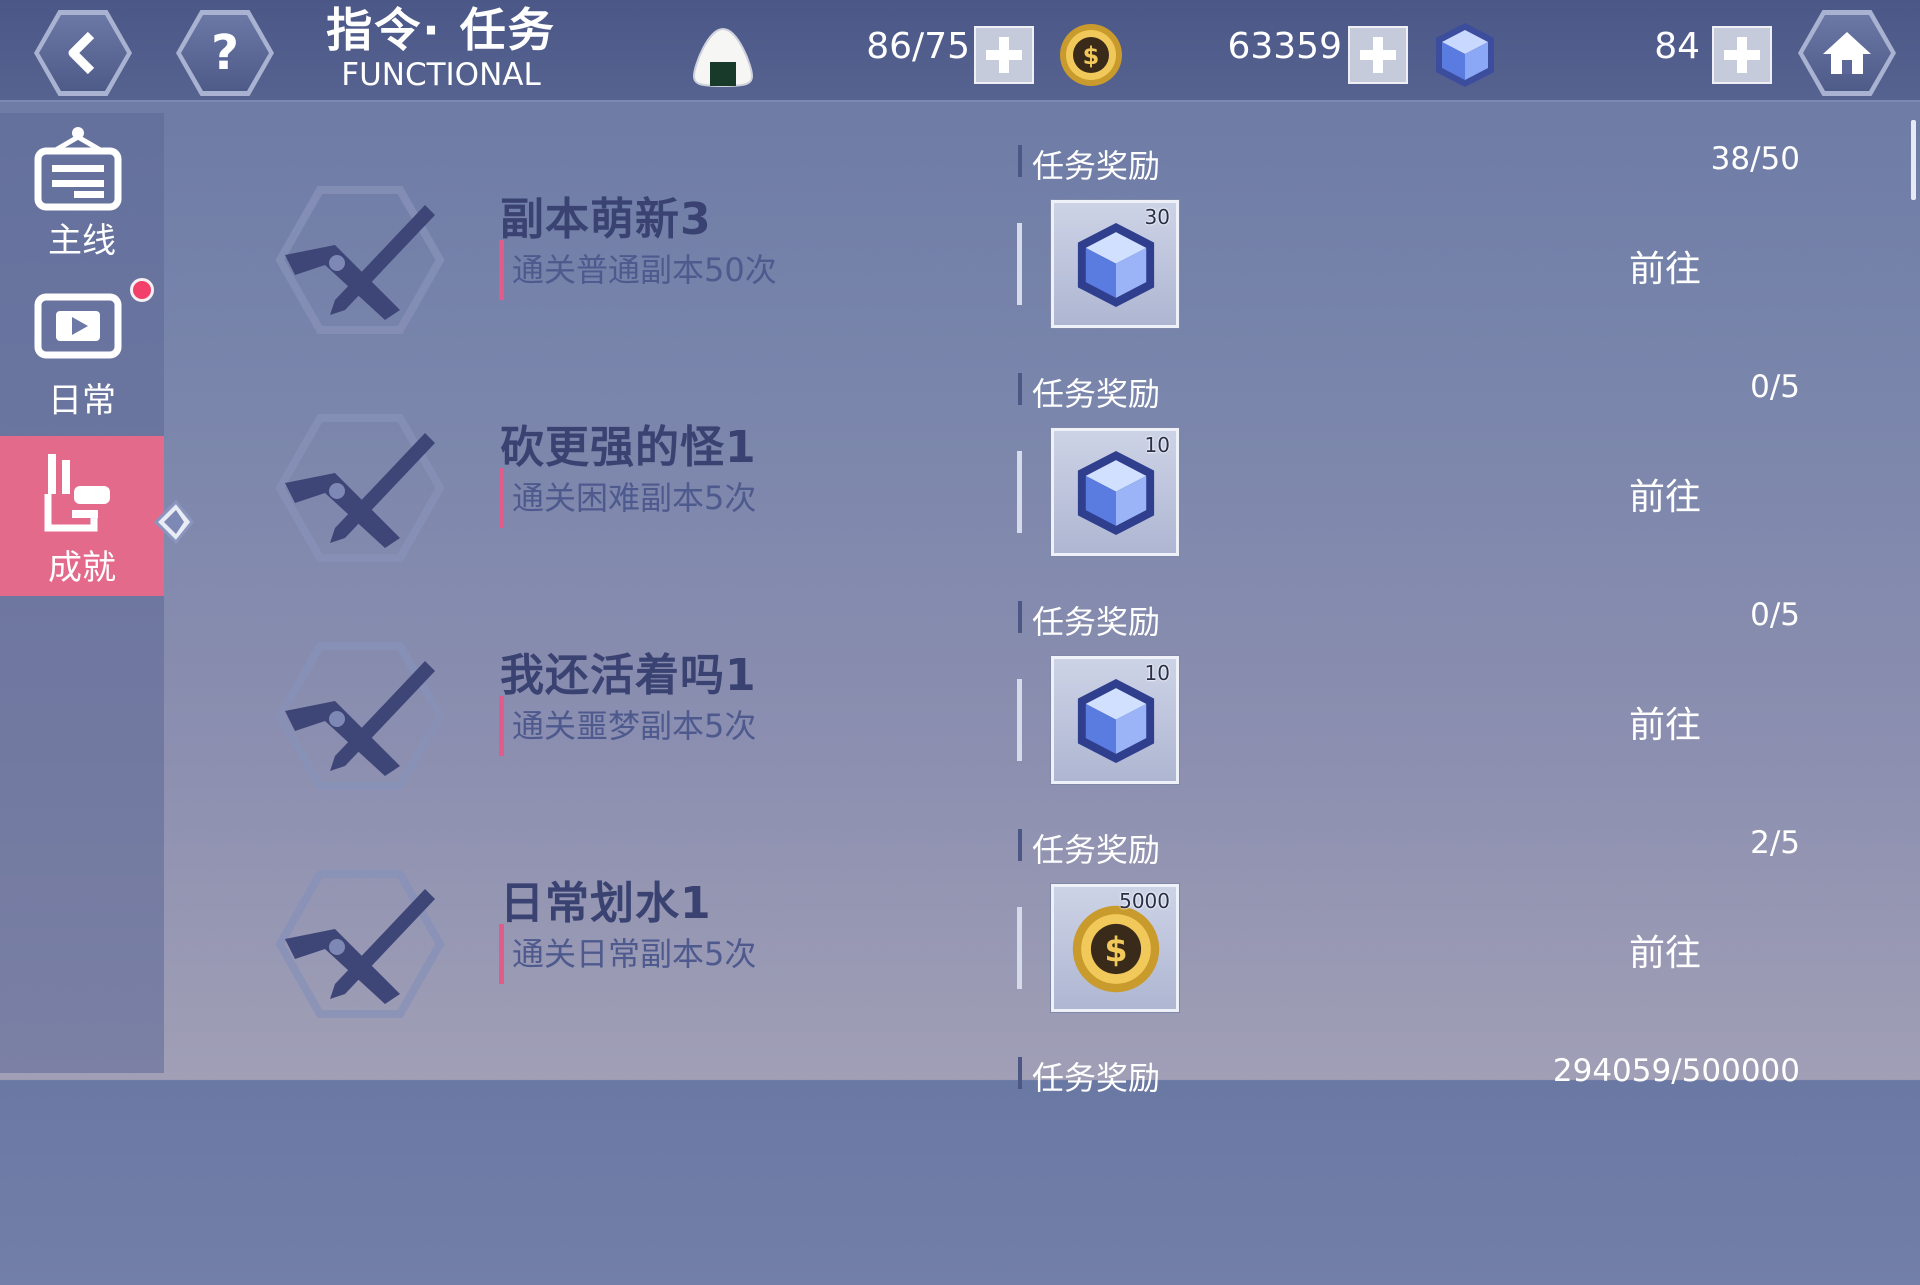 The image size is (1920, 1285). I want to click on home-button, so click(1847, 53).